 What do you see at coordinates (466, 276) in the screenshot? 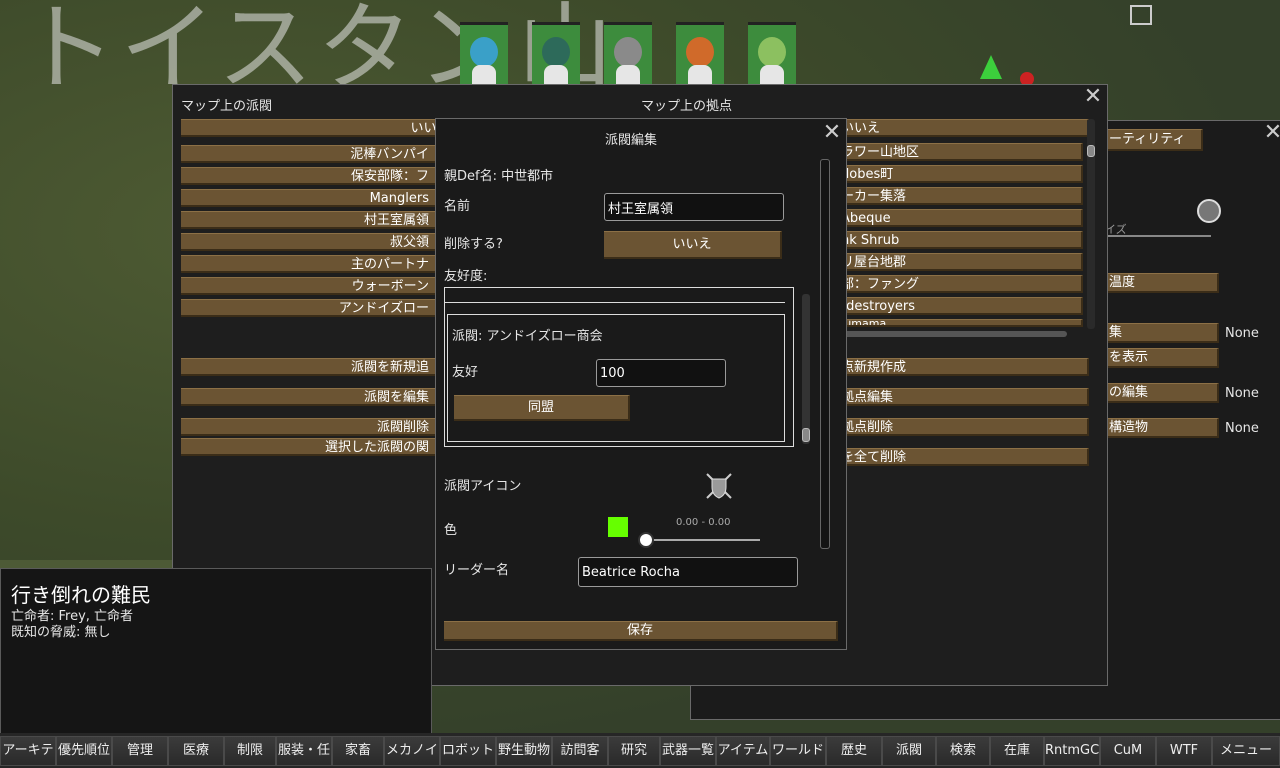
I see `goodwill-header: 友好度:` at bounding box center [466, 276].